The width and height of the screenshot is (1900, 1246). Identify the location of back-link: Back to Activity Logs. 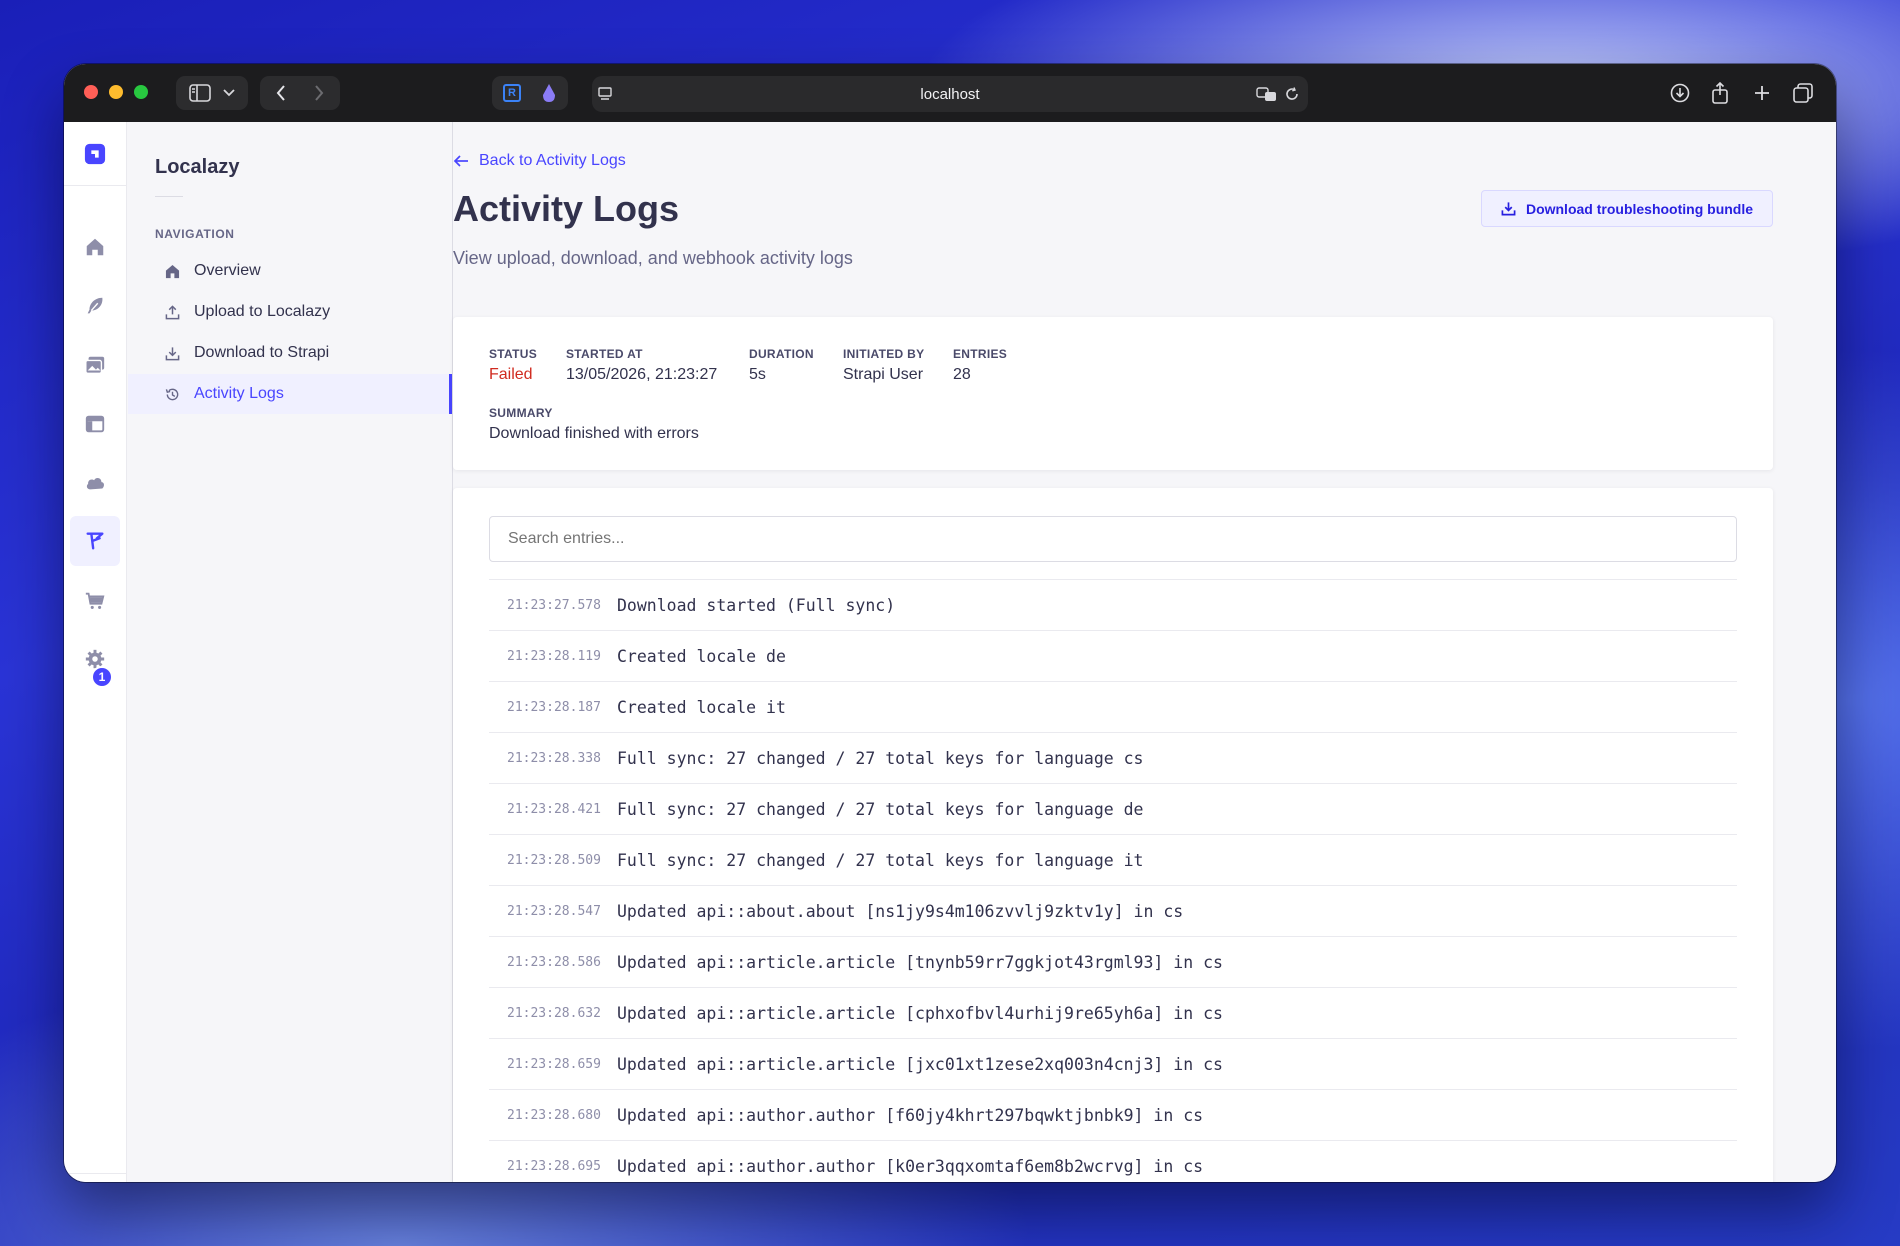
(539, 161).